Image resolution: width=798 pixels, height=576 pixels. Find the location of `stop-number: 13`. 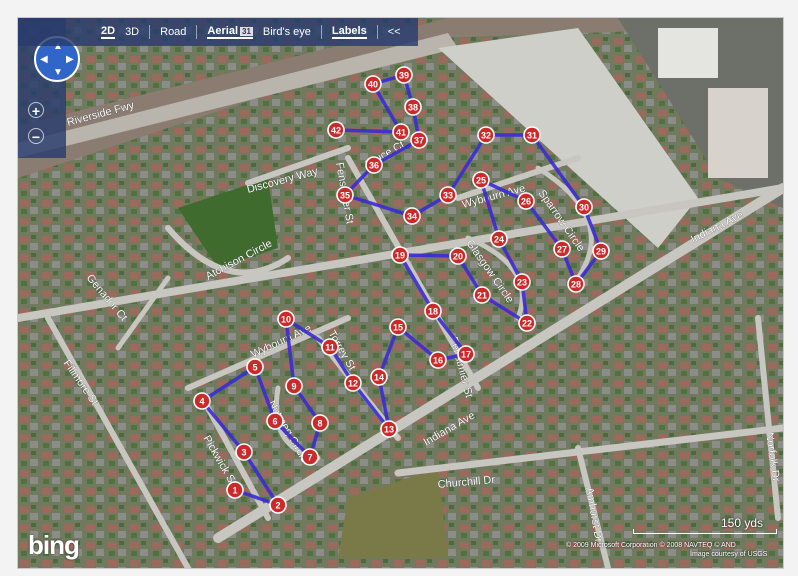

stop-number: 13 is located at coordinates (389, 430).